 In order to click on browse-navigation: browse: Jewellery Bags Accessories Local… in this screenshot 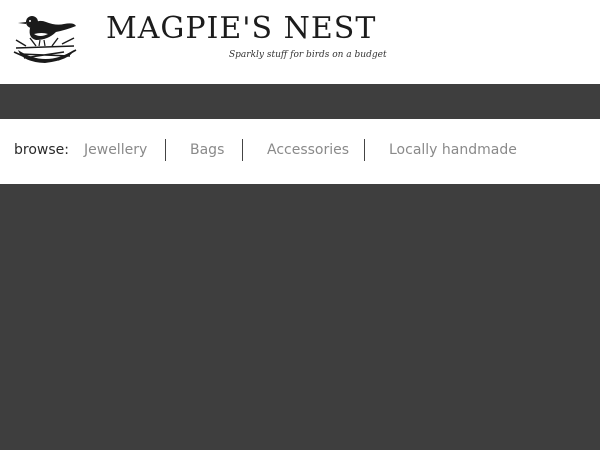, I will do `click(300, 151)`.